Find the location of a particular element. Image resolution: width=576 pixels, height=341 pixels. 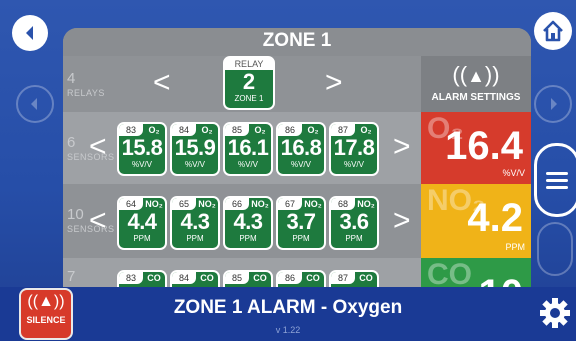

next-zone-button is located at coordinates (553, 104).